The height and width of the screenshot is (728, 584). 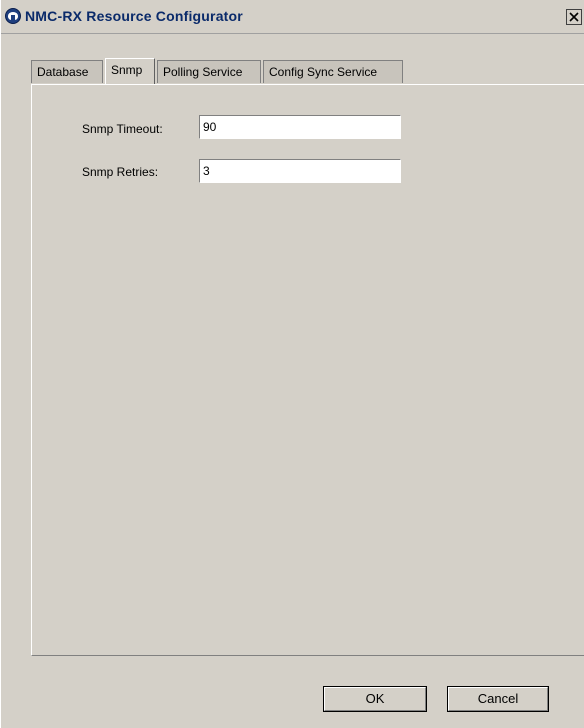 What do you see at coordinates (122, 129) in the screenshot?
I see `snmp-timeout-label: Snmp Timeout:` at bounding box center [122, 129].